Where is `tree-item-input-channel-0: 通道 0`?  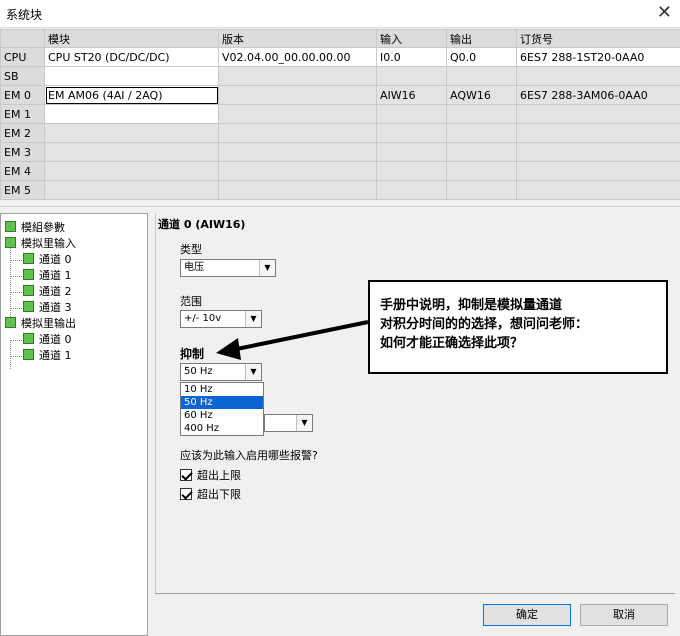 tree-item-input-channel-0: 通道 0 is located at coordinates (47, 260).